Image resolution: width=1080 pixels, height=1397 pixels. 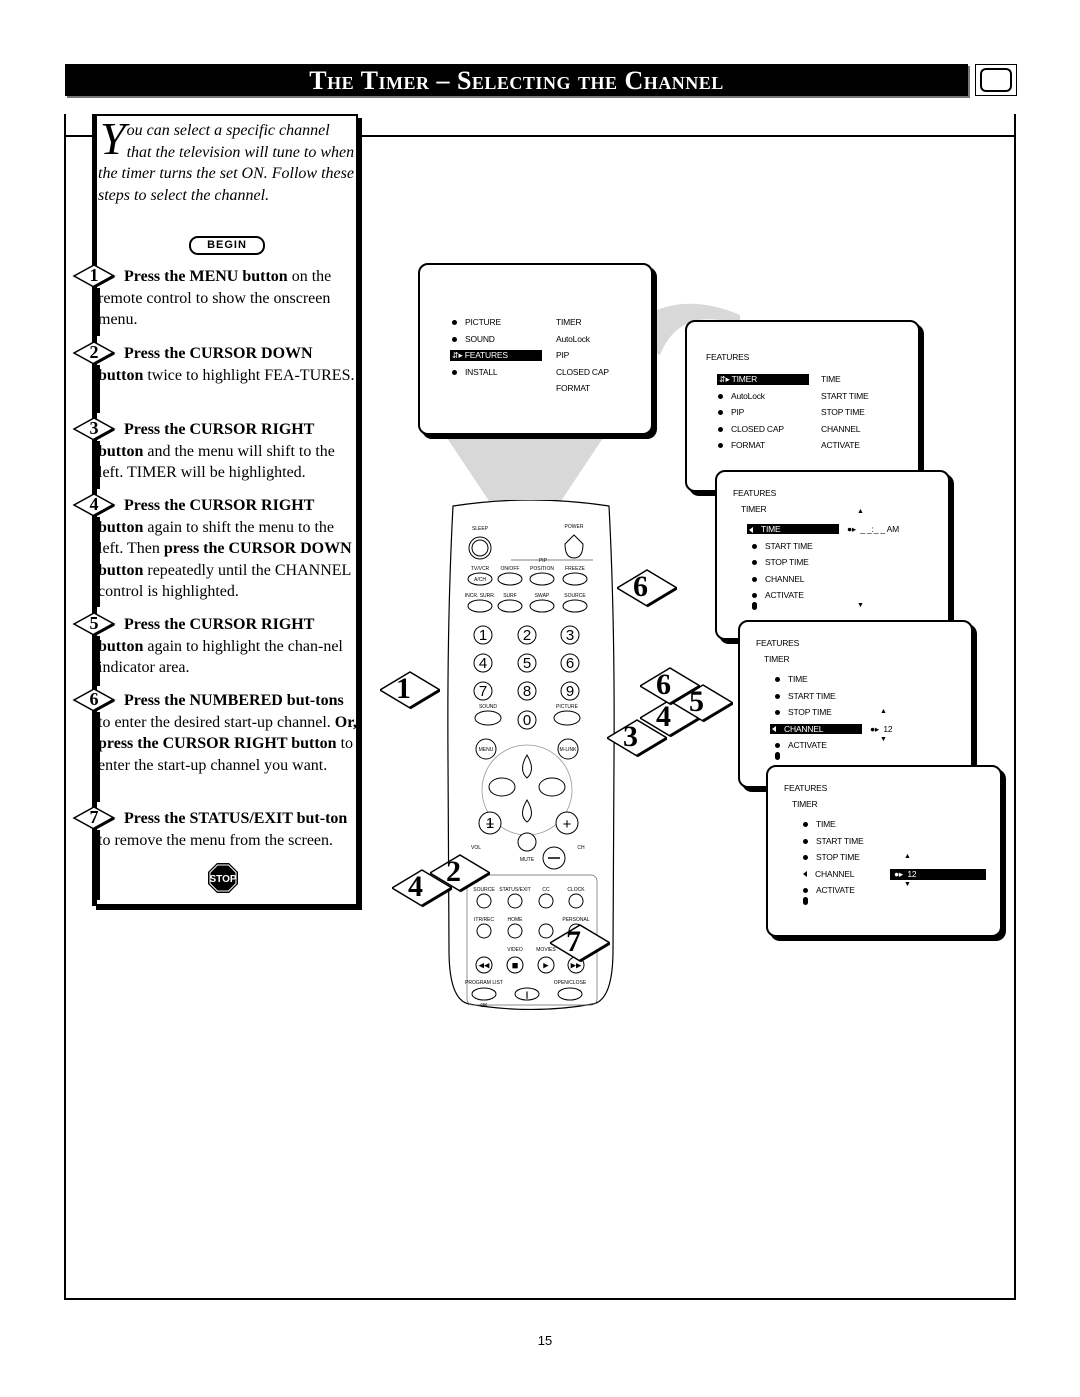 I want to click on step-rest: to enter the desired start-up channel., so click(x=216, y=722).